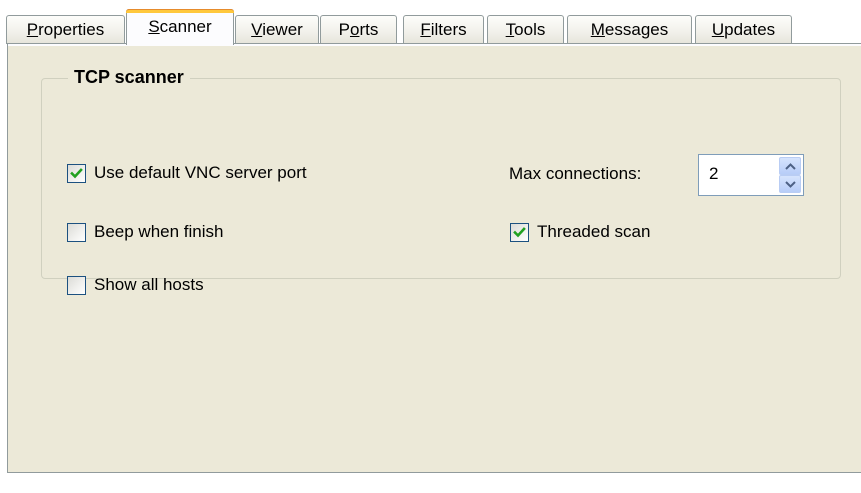 The image size is (861, 493). I want to click on beep-when-finish-checkbox, so click(76, 232).